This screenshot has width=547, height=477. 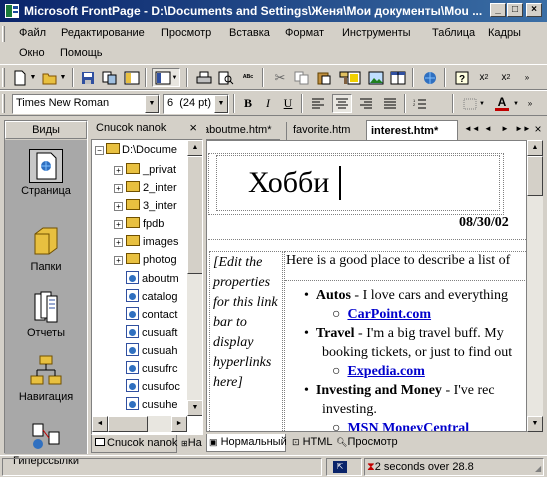 I want to click on superscript-icon: x2, so click(x=506, y=77).